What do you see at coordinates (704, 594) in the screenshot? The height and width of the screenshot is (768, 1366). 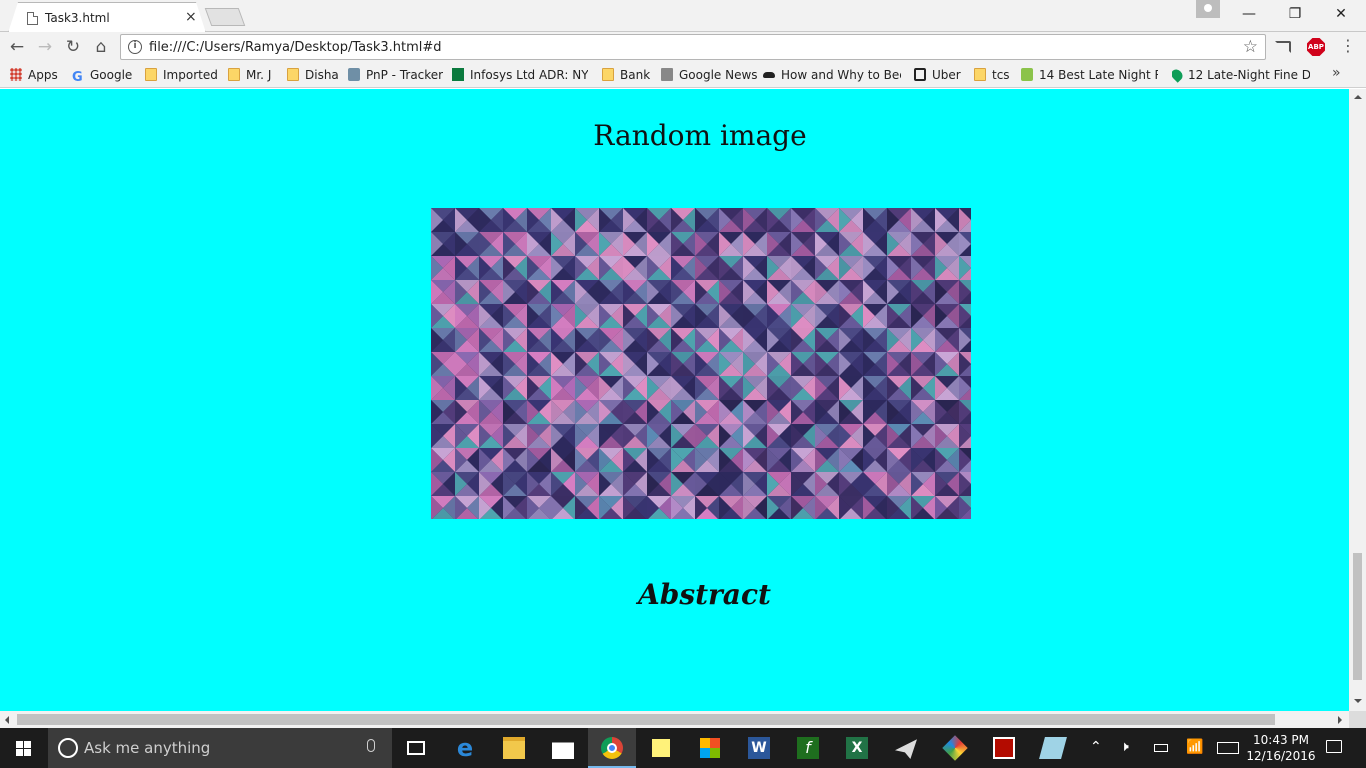 I see `image-caption: Abstract` at bounding box center [704, 594].